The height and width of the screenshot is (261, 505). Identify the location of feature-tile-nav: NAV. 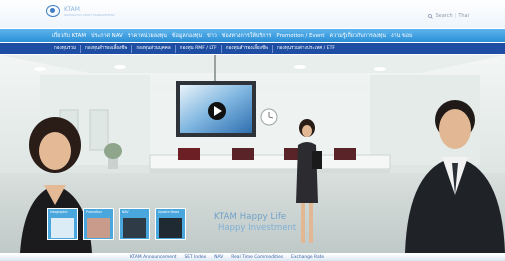
(134, 224).